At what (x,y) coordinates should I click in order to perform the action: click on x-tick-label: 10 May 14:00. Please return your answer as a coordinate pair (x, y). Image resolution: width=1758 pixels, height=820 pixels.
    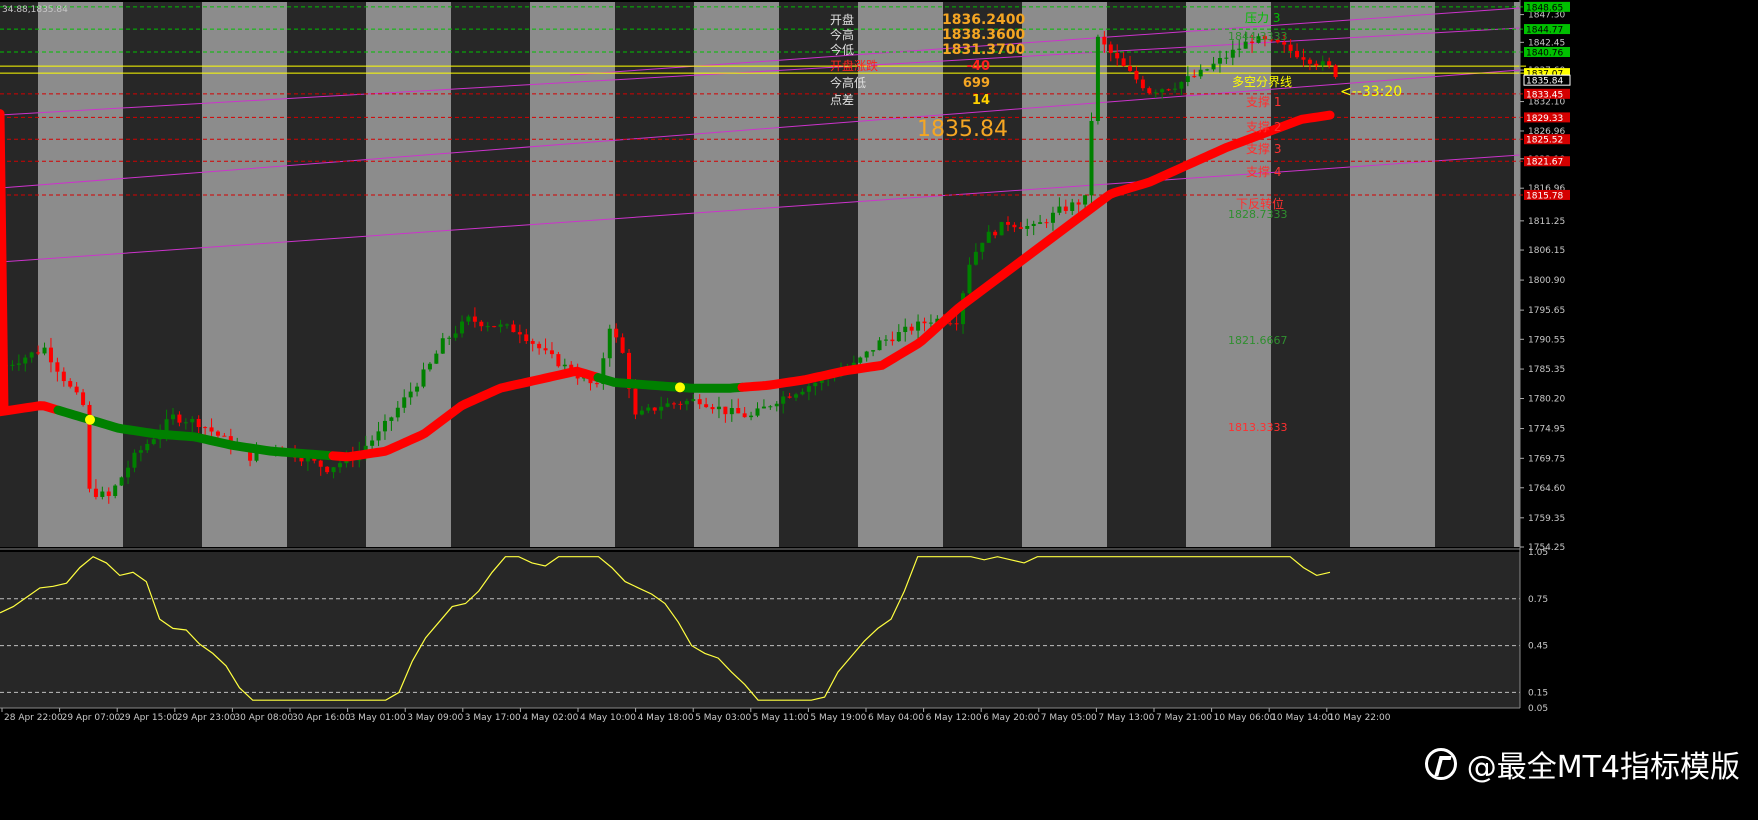
    Looking at the image, I should click on (1302, 718).